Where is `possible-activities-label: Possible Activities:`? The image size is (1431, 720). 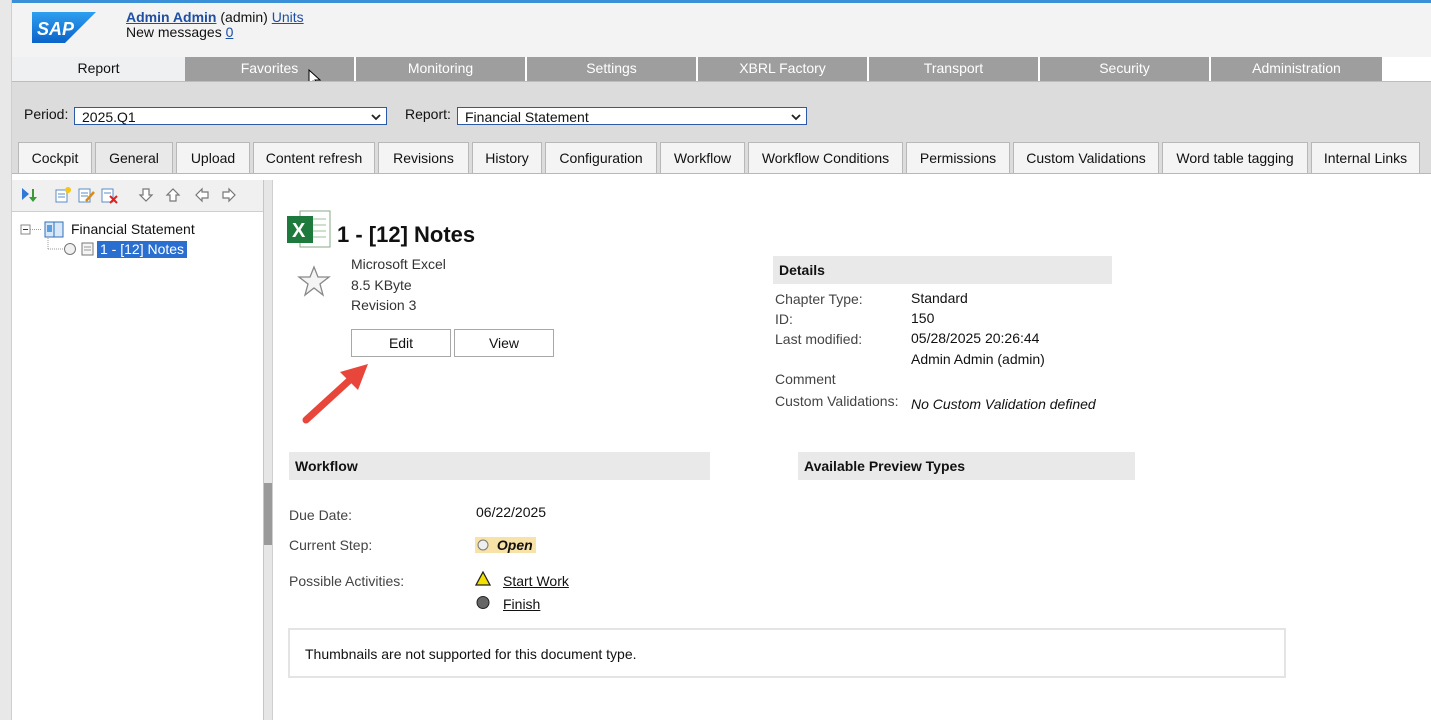 possible-activities-label: Possible Activities: is located at coordinates (347, 581).